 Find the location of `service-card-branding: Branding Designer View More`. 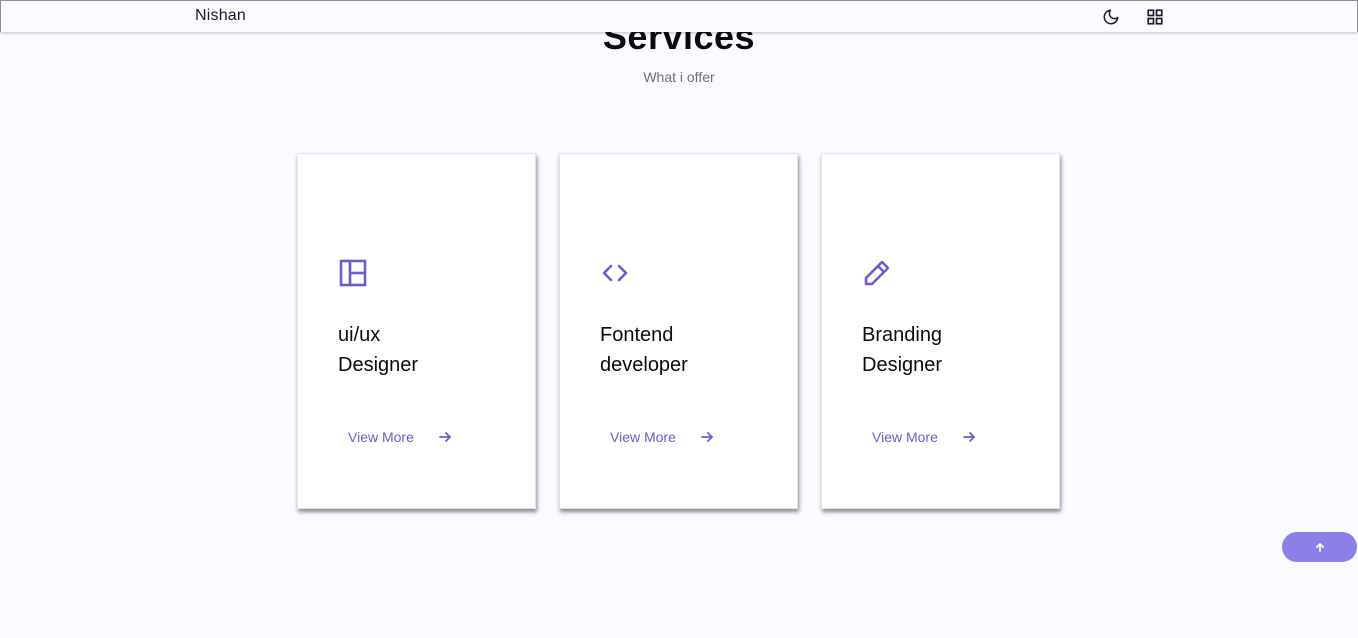

service-card-branding: Branding Designer View More is located at coordinates (940, 331).